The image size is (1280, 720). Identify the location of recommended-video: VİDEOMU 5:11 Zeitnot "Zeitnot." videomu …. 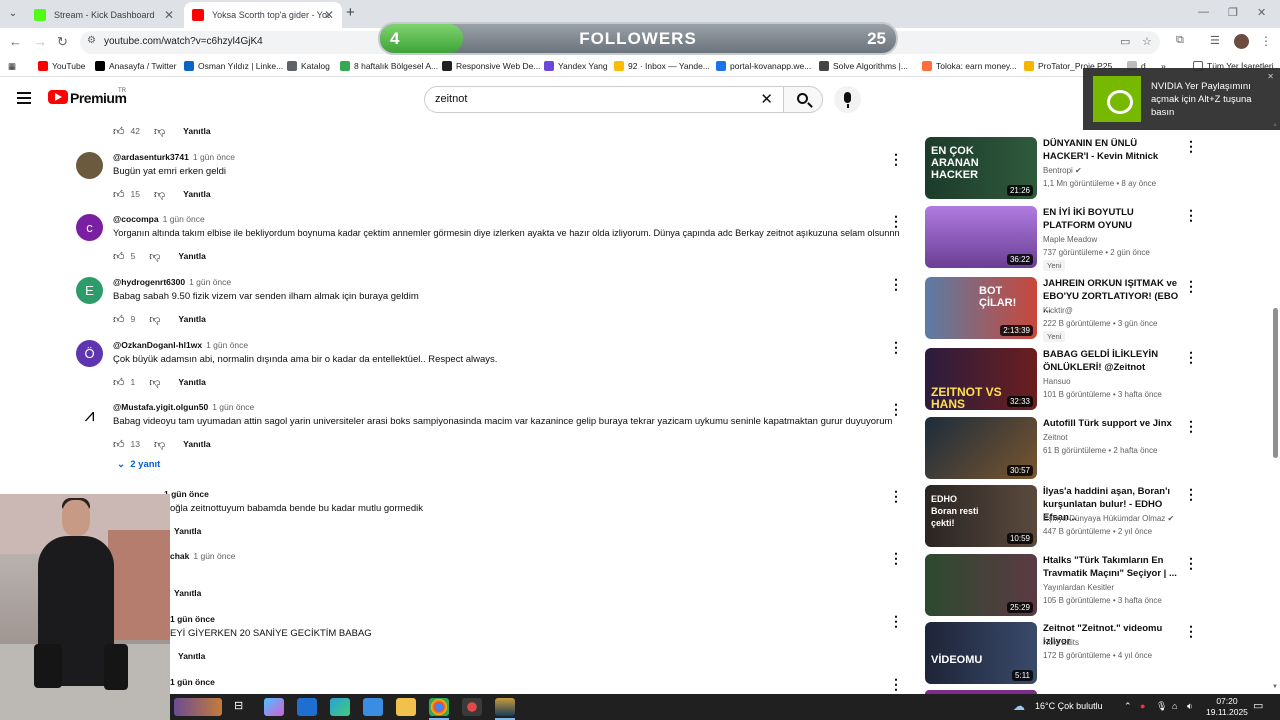
(1061, 653).